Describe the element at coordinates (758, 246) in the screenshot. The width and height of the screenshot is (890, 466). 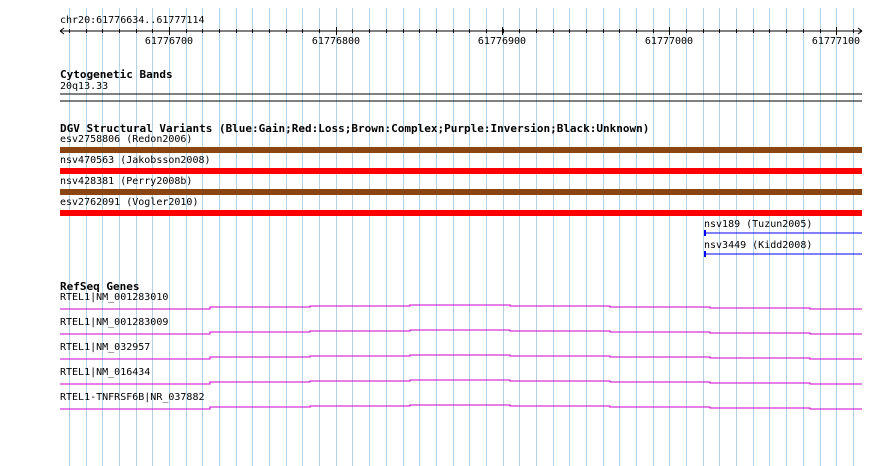
I see `dgv-feature-label: nsv3449 (Kidd2008)` at that location.